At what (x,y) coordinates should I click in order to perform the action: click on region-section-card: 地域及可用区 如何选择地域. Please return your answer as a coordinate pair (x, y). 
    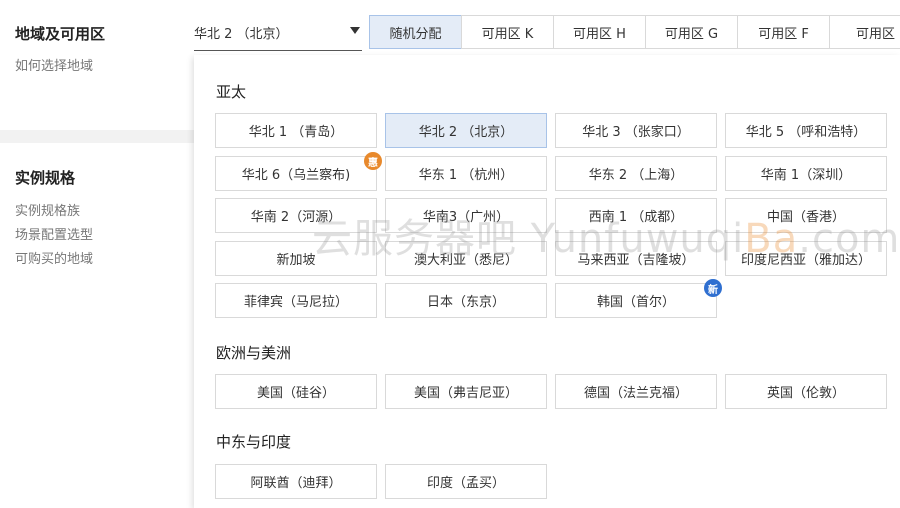
    Looking at the image, I should click on (97, 65).